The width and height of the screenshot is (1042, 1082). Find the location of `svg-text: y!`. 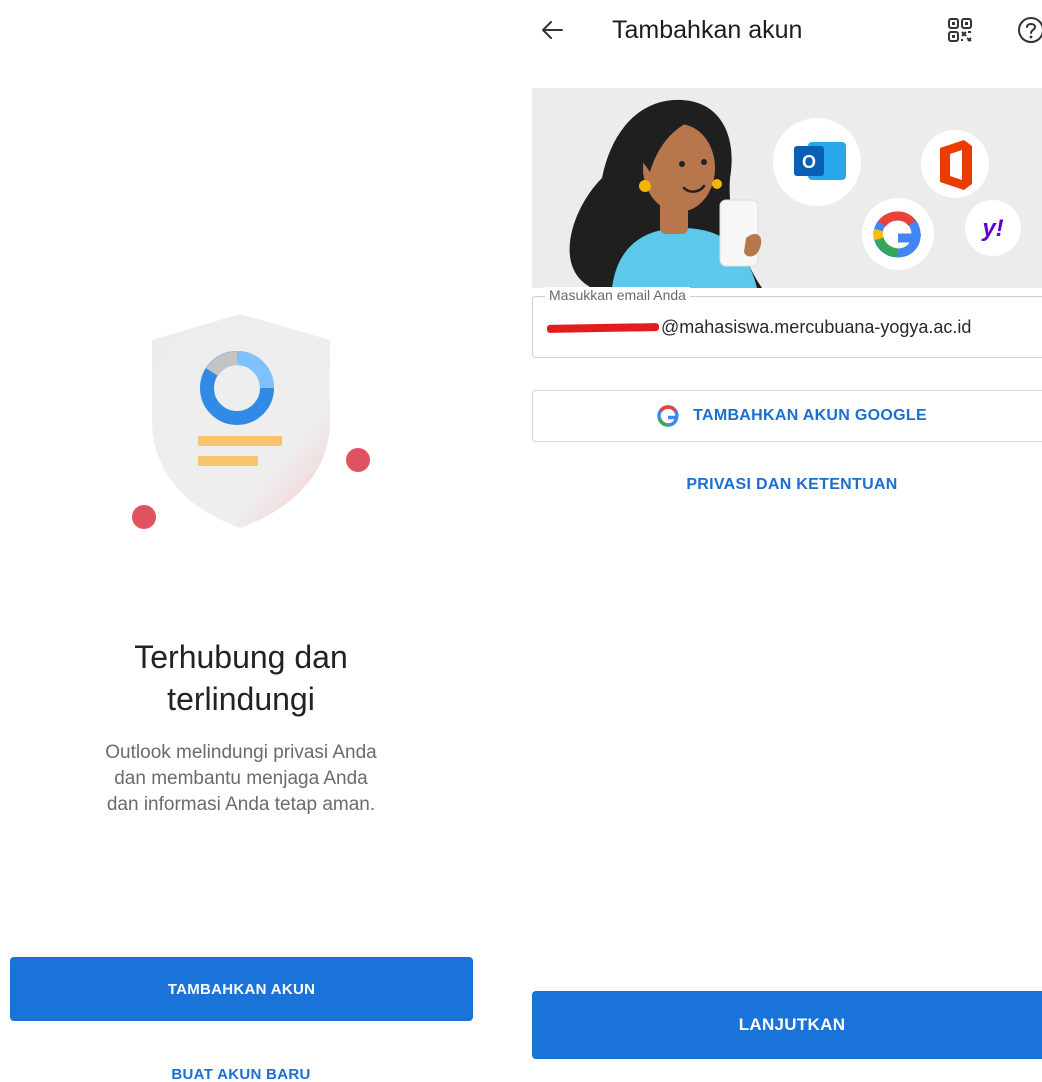

svg-text: y! is located at coordinates (992, 228).